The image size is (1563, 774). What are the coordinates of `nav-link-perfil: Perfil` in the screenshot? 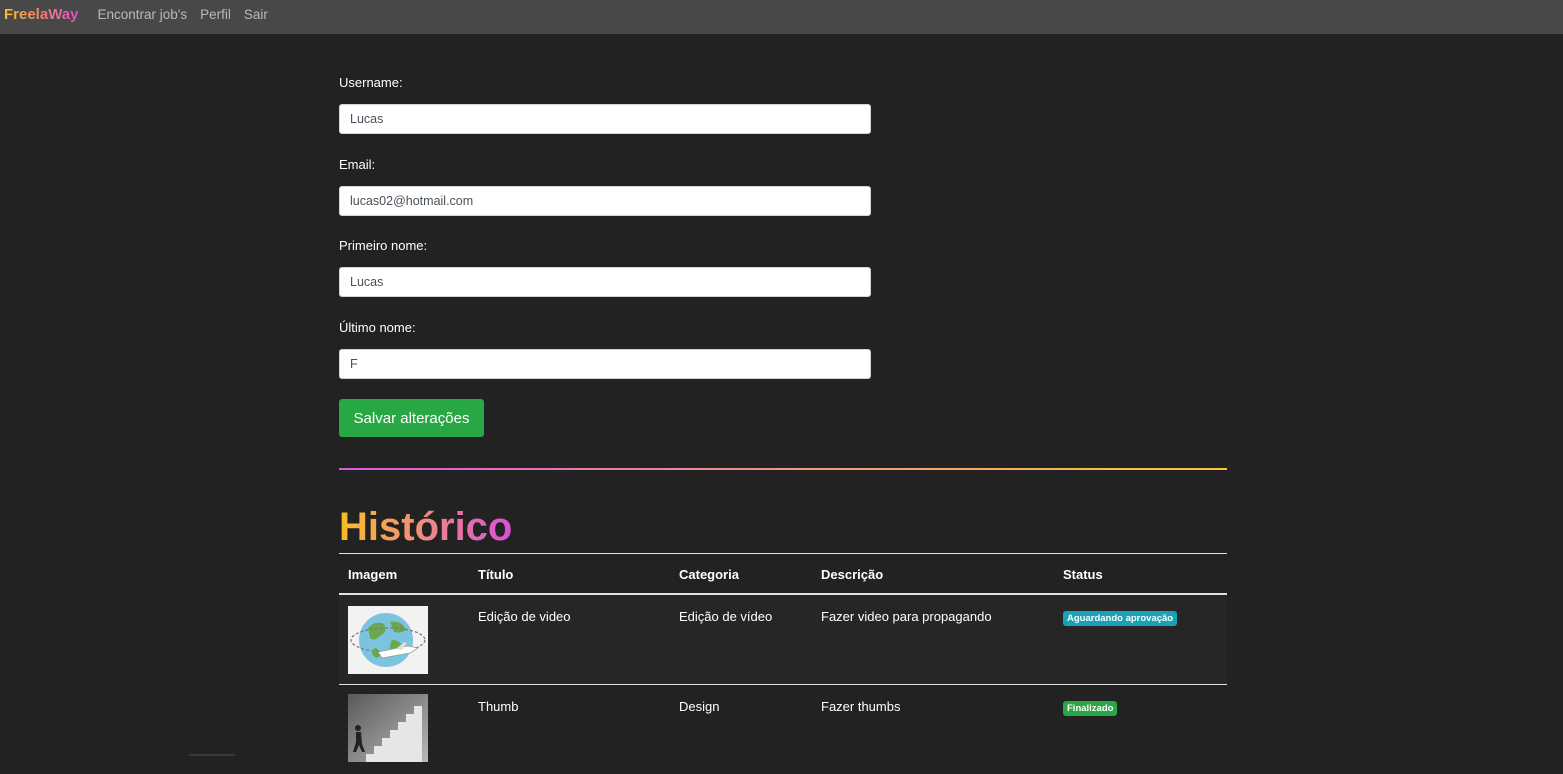 It's located at (215, 14).